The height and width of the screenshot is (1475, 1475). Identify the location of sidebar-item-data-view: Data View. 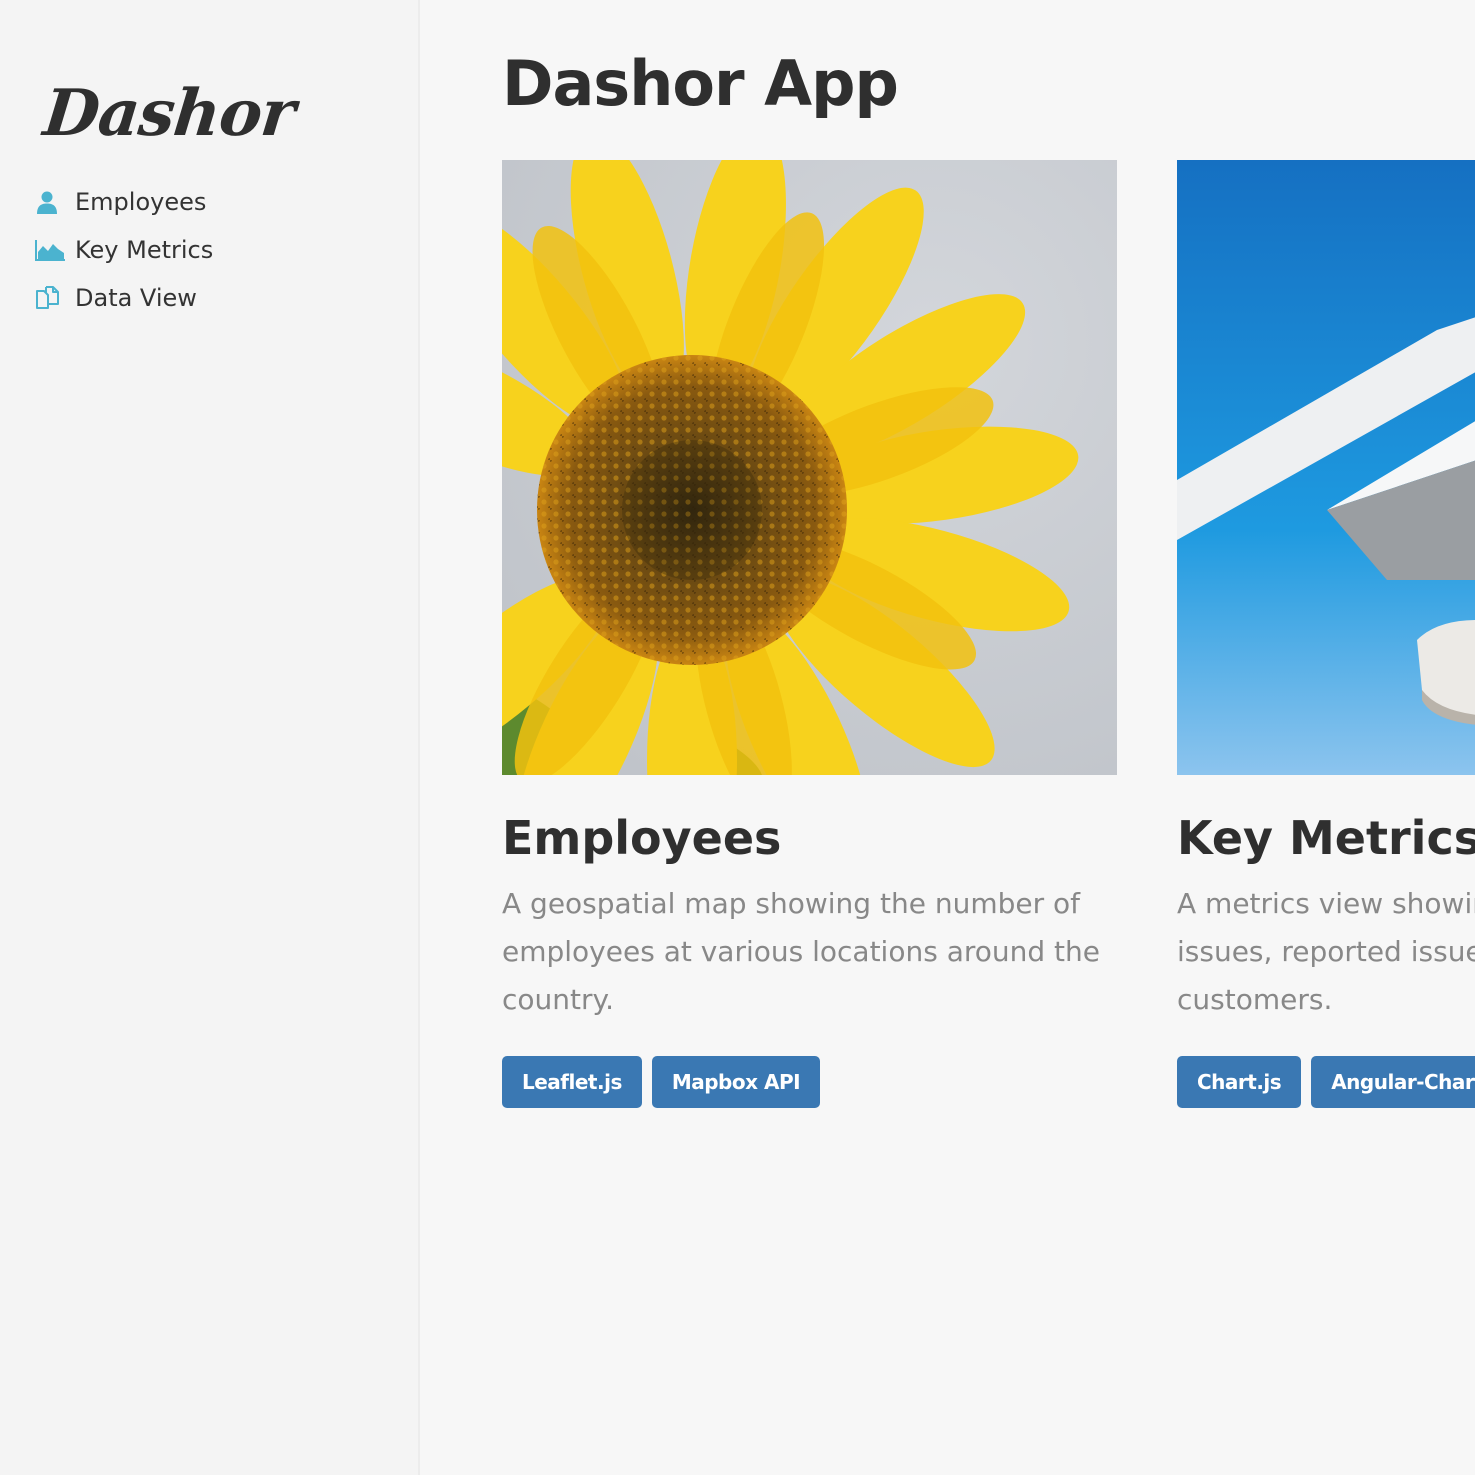
(123, 298).